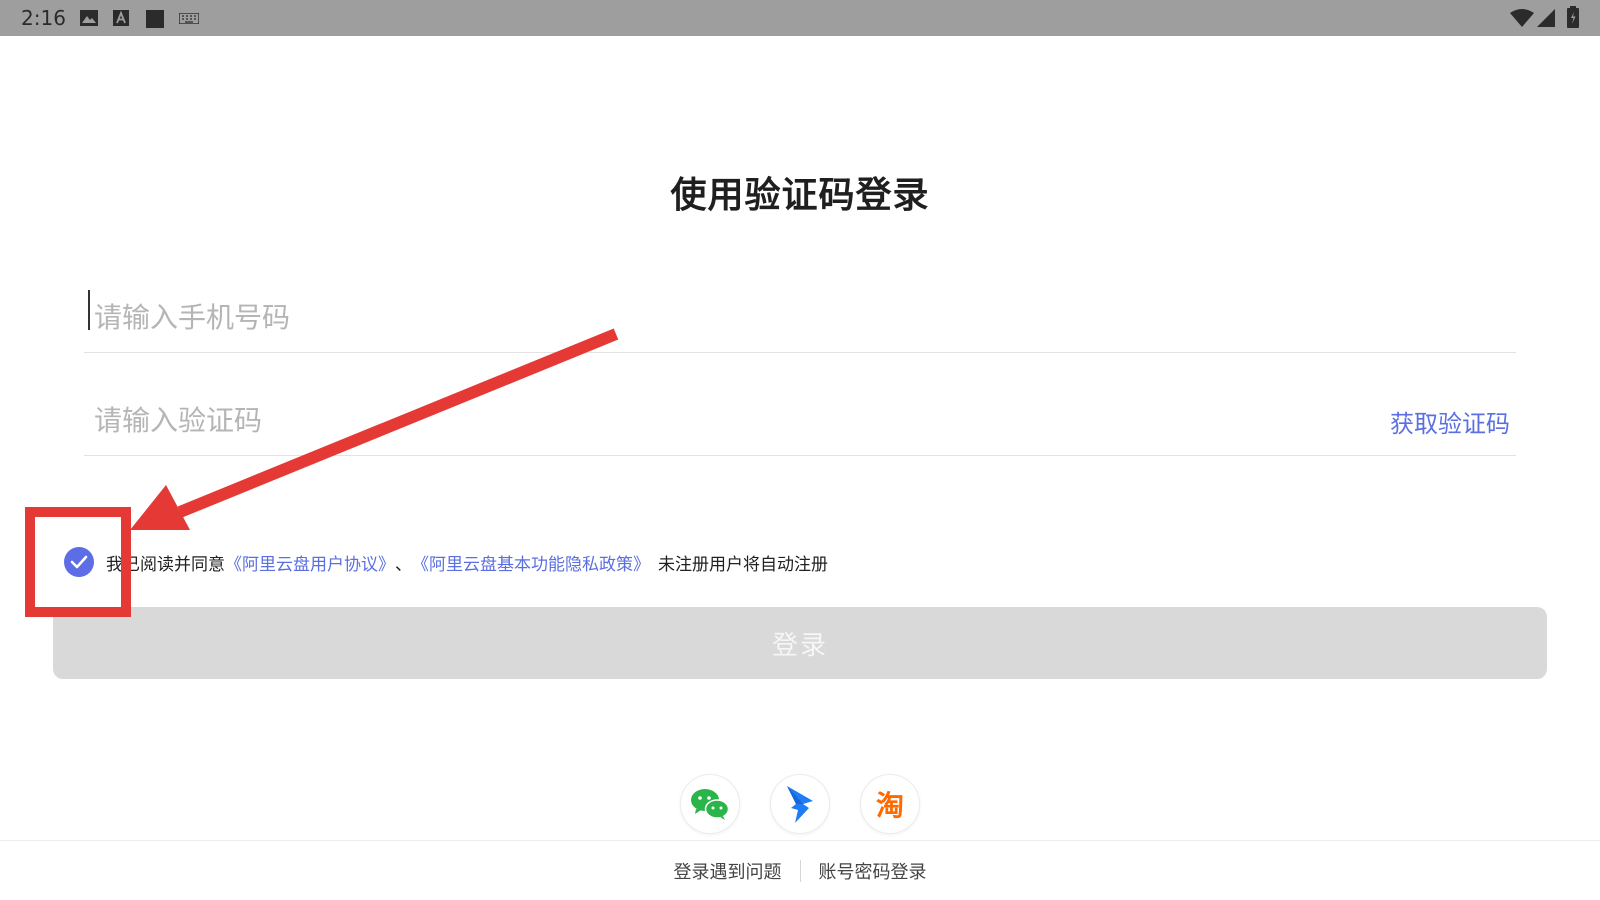 Image resolution: width=1600 pixels, height=900 pixels. What do you see at coordinates (1450, 421) in the screenshot?
I see `get-code-button: 获取验证码` at bounding box center [1450, 421].